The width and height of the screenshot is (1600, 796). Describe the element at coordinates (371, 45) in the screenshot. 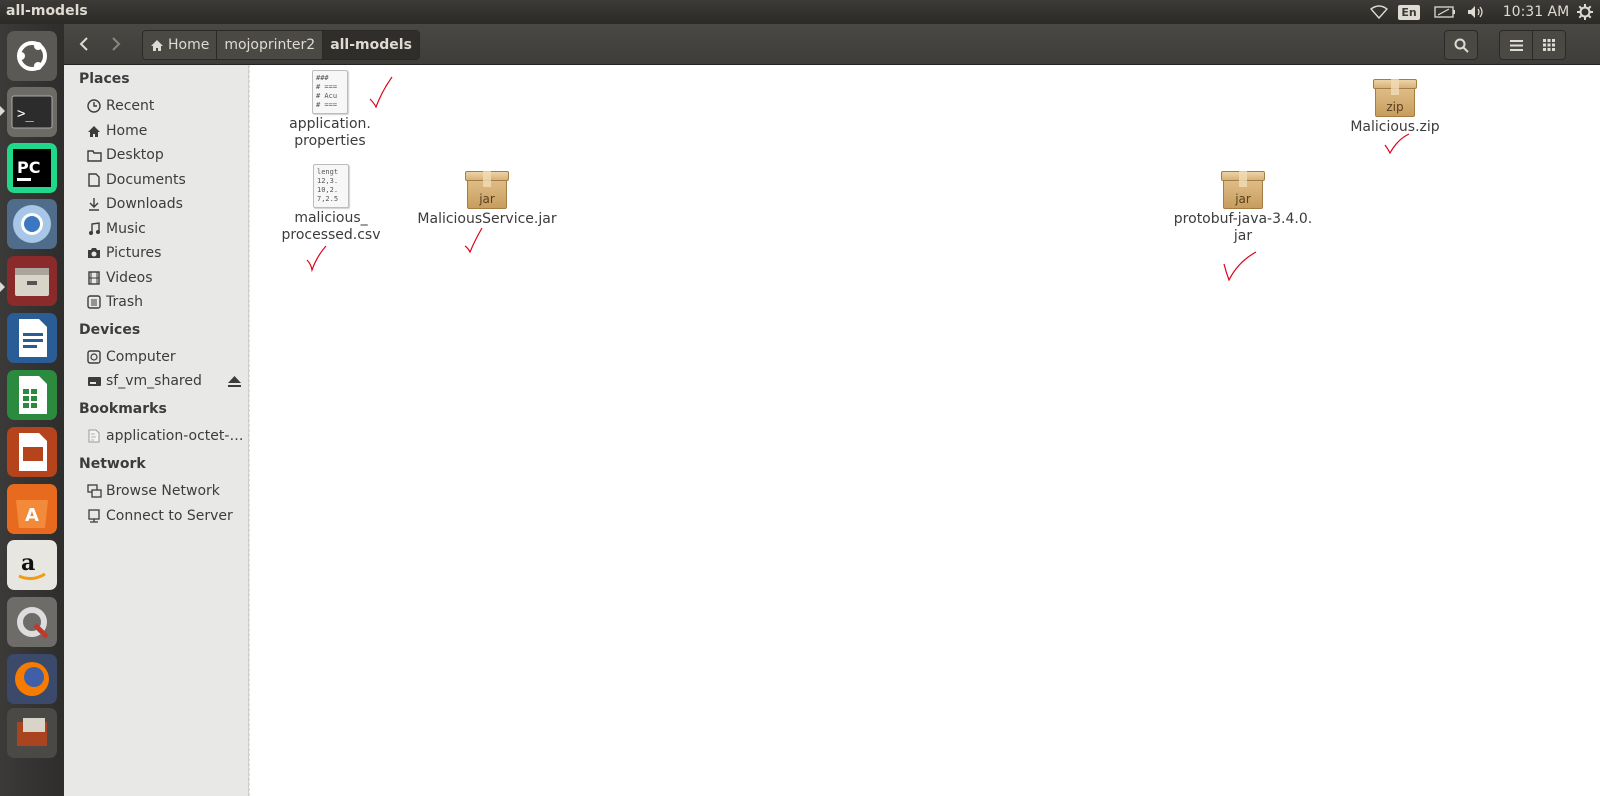

I see `breadcrumb-all-models: all-models` at that location.